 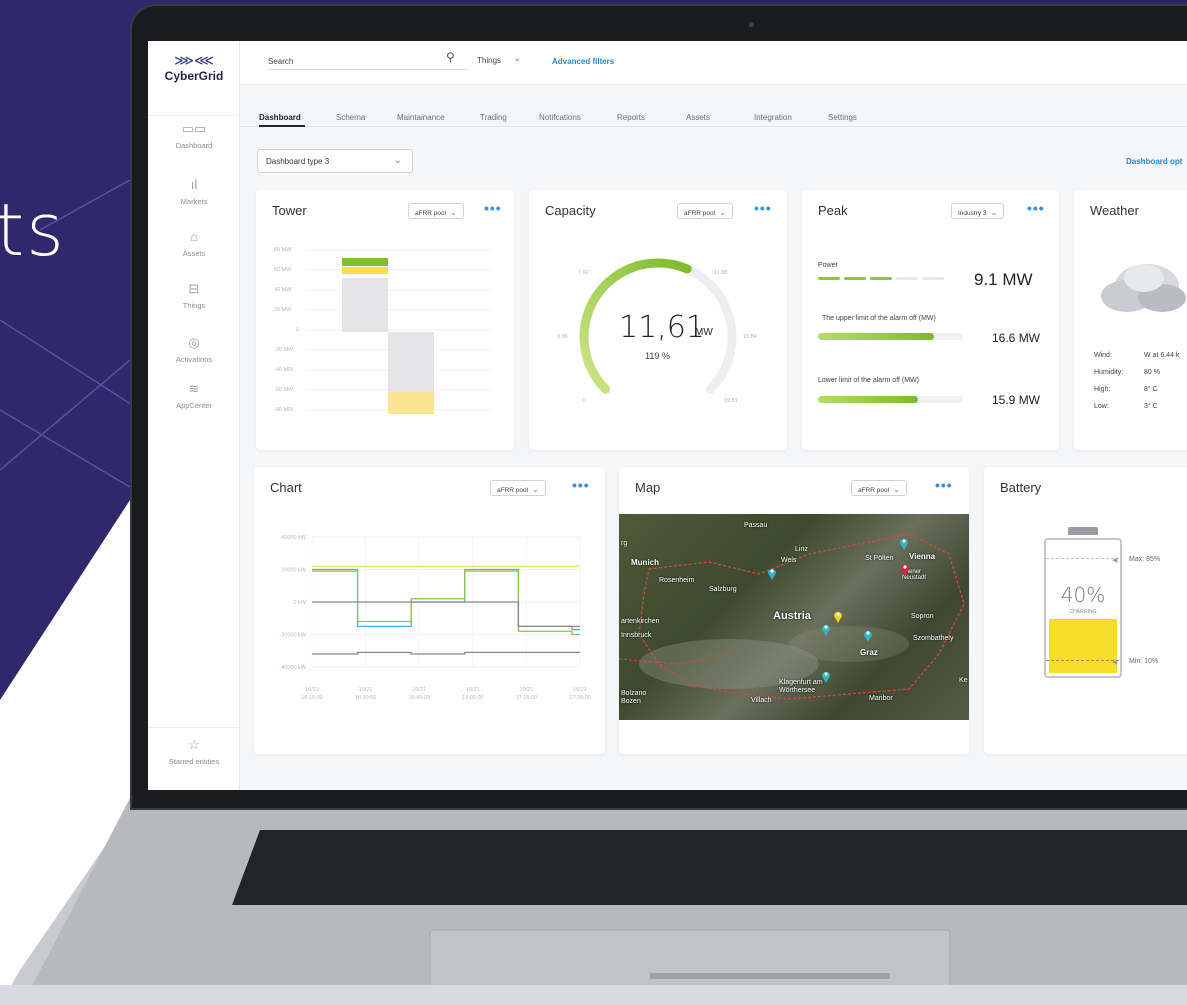 What do you see at coordinates (194, 349) in the screenshot?
I see `sidebar-item-activations: ◎ Activations` at bounding box center [194, 349].